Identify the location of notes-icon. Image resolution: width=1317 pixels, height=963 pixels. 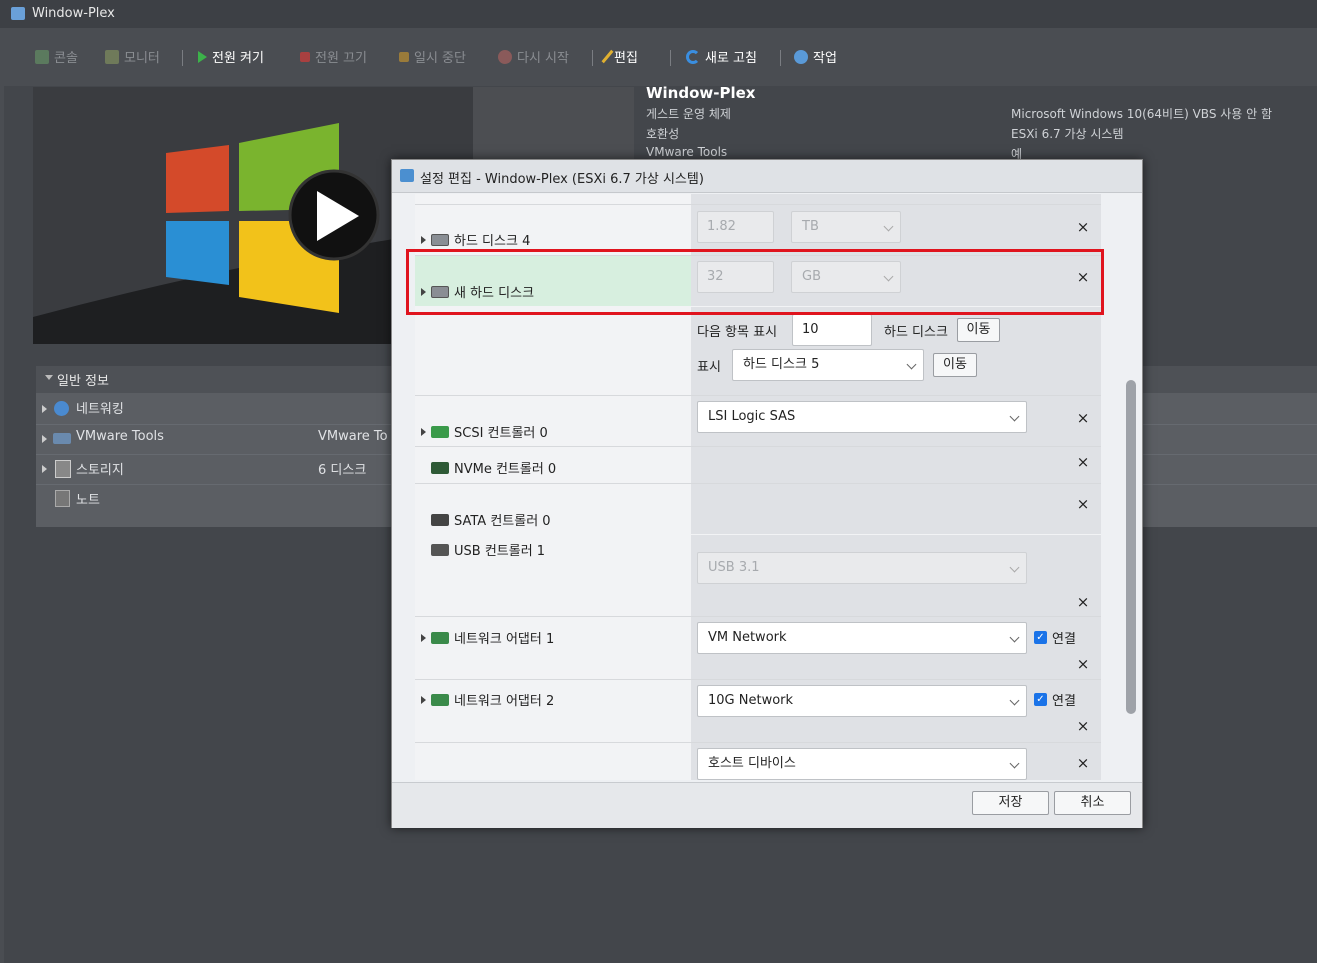
(62, 498).